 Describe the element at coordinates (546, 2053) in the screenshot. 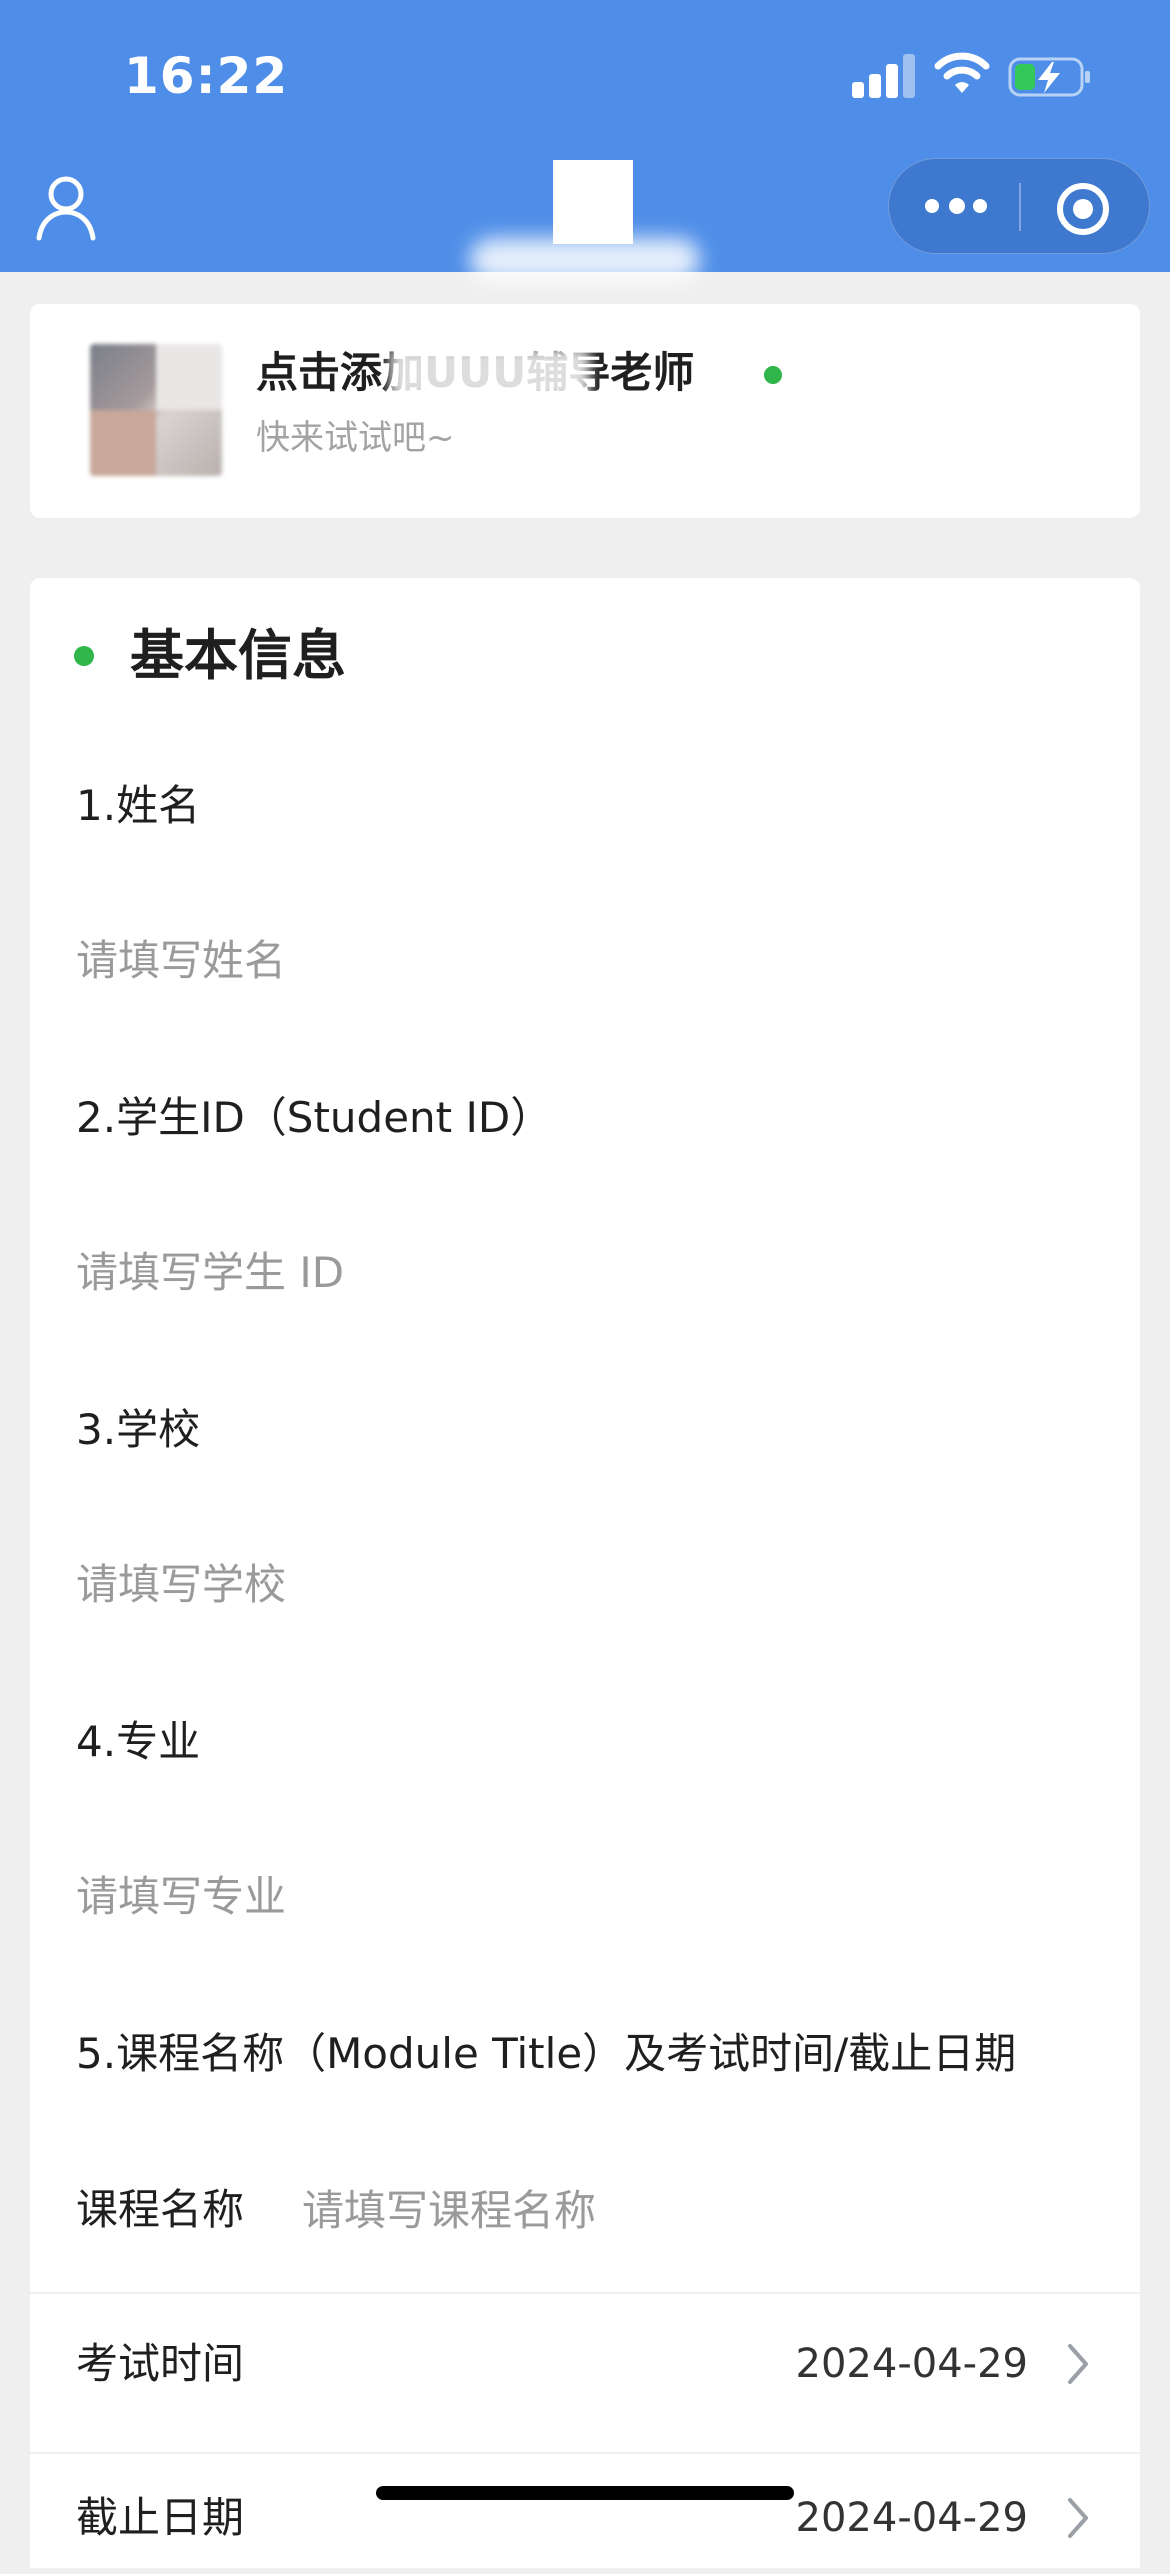

I see `question-label-module: 5.课程名称（Module Title）及考试时间/截止日期` at that location.